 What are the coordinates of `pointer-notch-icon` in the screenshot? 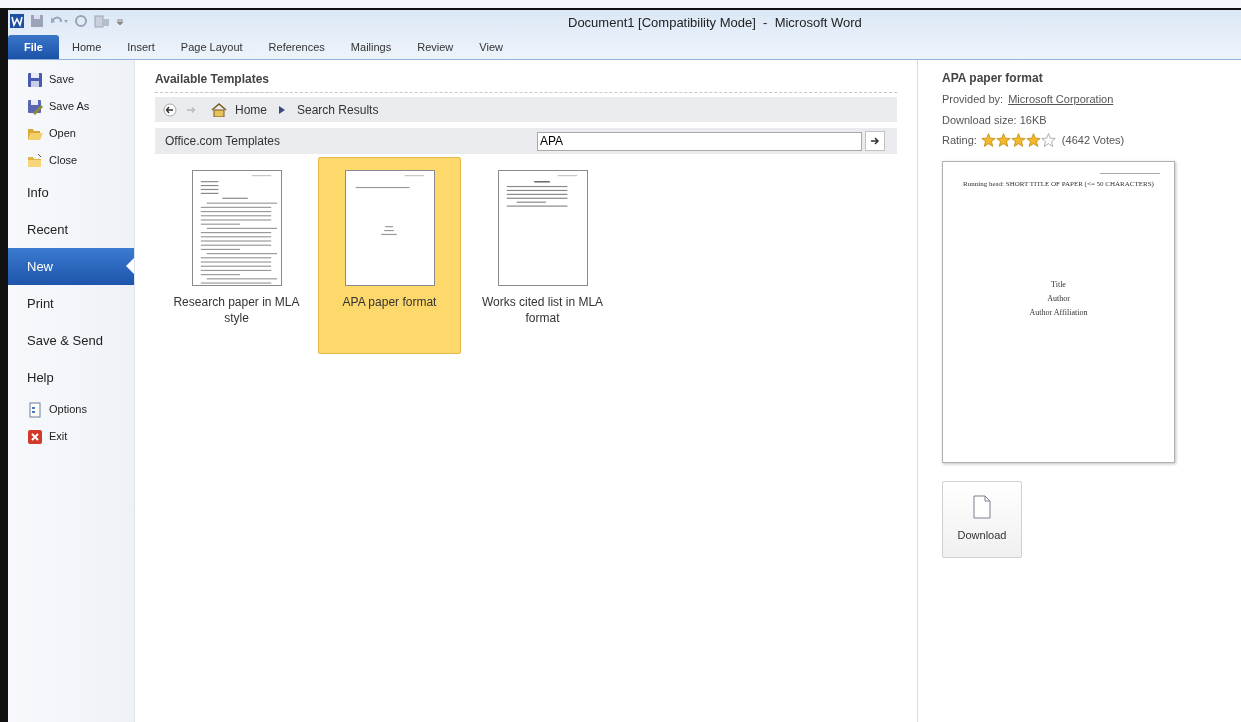 It's located at (130, 266).